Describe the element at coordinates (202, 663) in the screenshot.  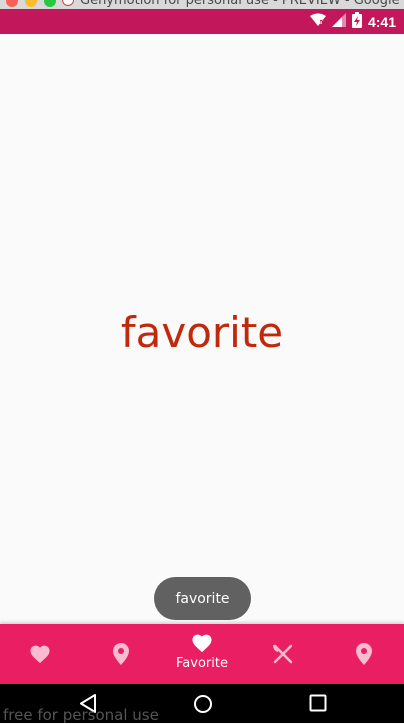
I see `nav-item-label: Favorite` at that location.